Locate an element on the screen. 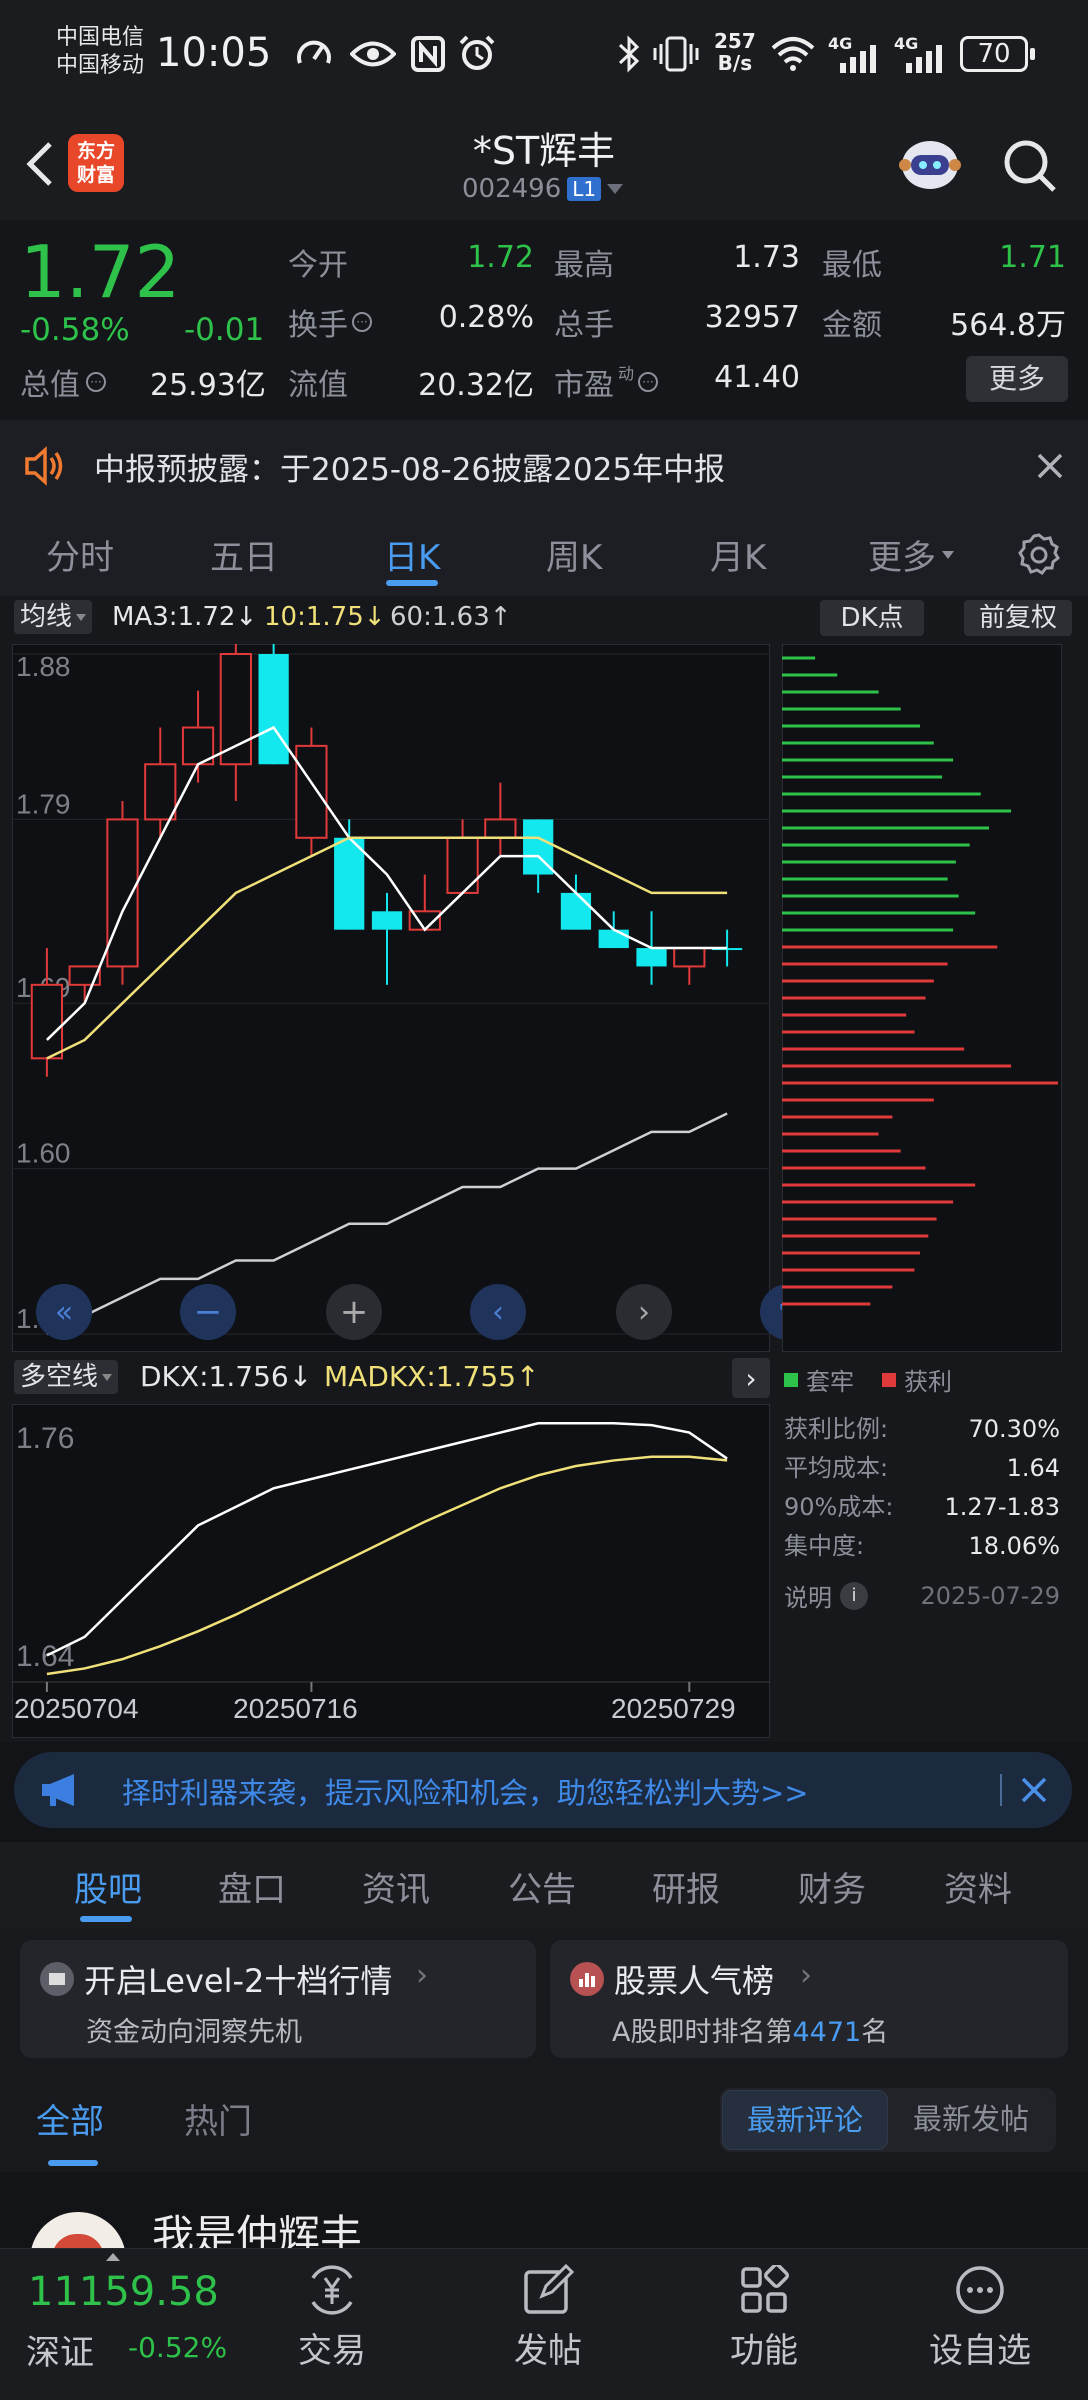 The width and height of the screenshot is (1088, 2400). level2-card: 开启Level-2十档行情 › 资金动向洞察先机 is located at coordinates (278, 1999).